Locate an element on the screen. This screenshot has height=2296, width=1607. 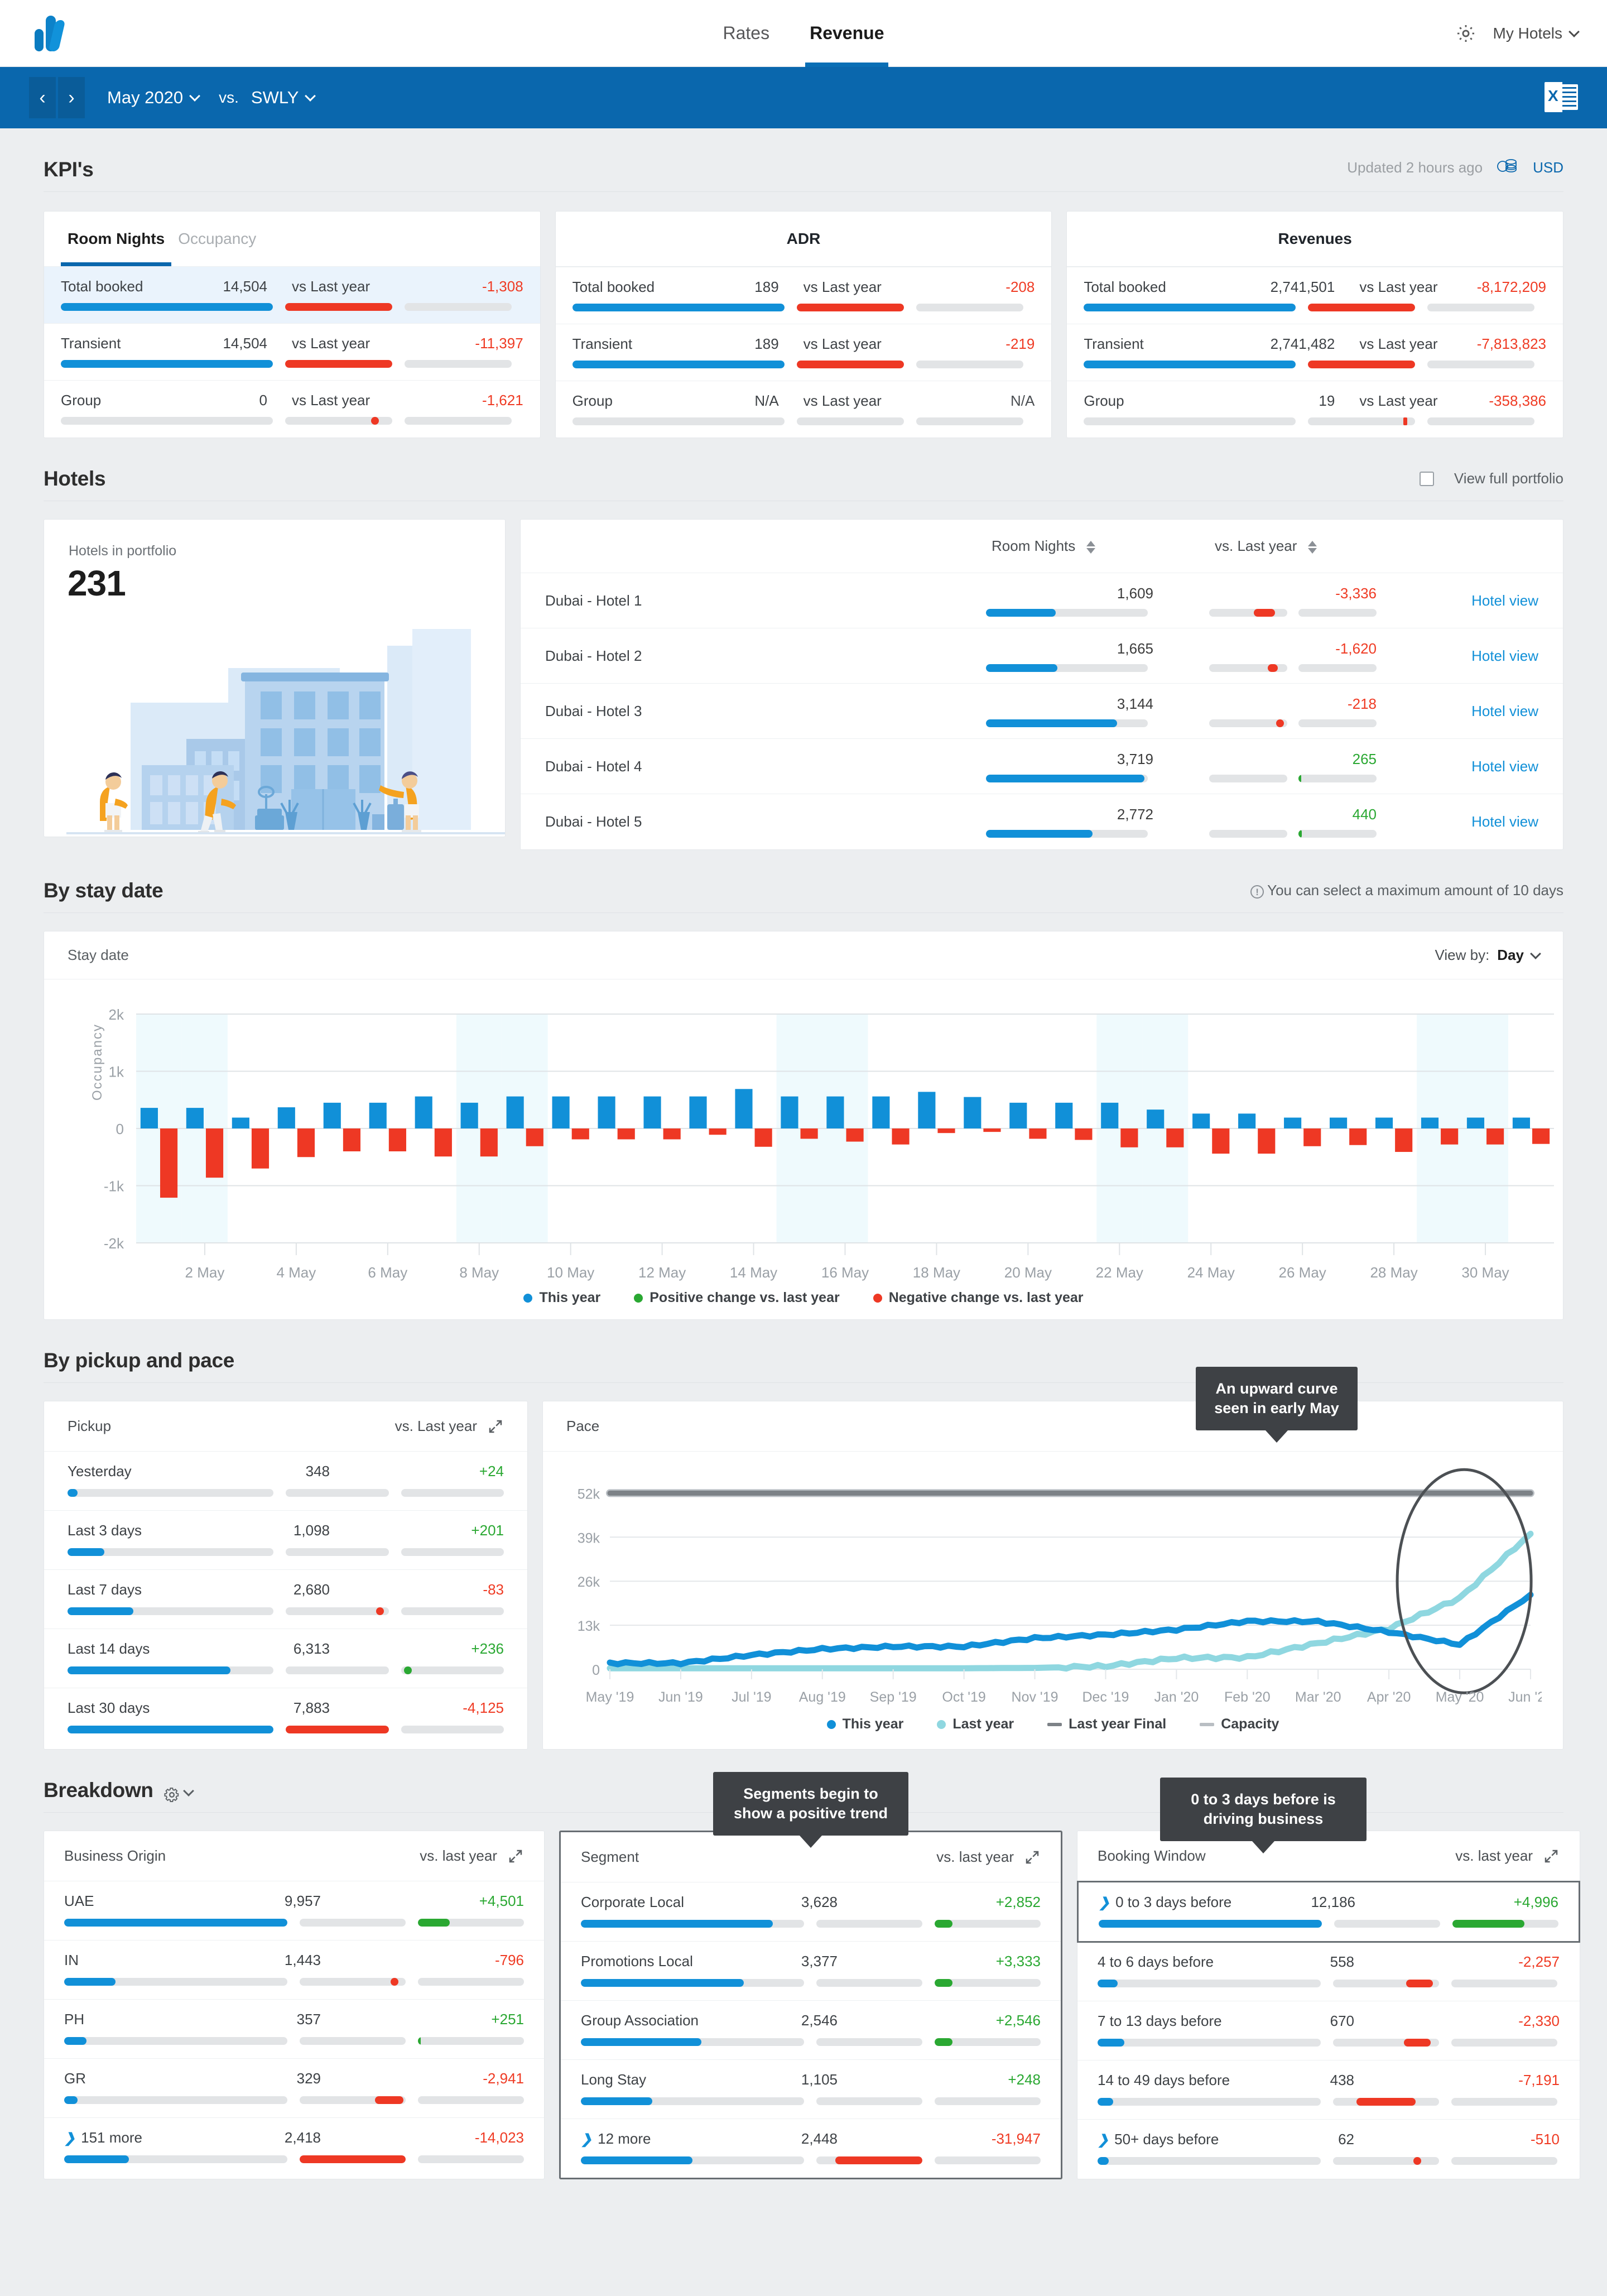
list-item: Long Stay 1,105 +248 is located at coordinates (811, 2089).